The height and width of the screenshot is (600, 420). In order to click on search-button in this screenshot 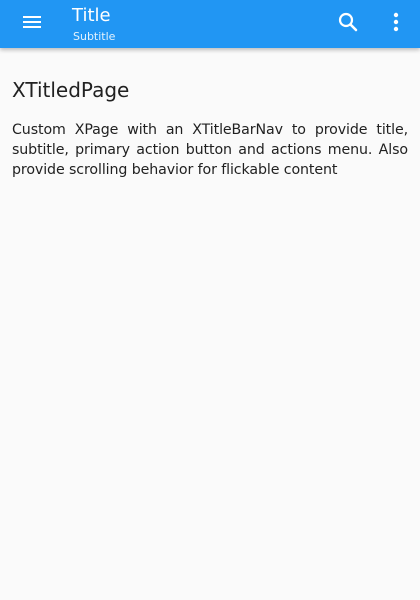, I will do `click(348, 24)`.